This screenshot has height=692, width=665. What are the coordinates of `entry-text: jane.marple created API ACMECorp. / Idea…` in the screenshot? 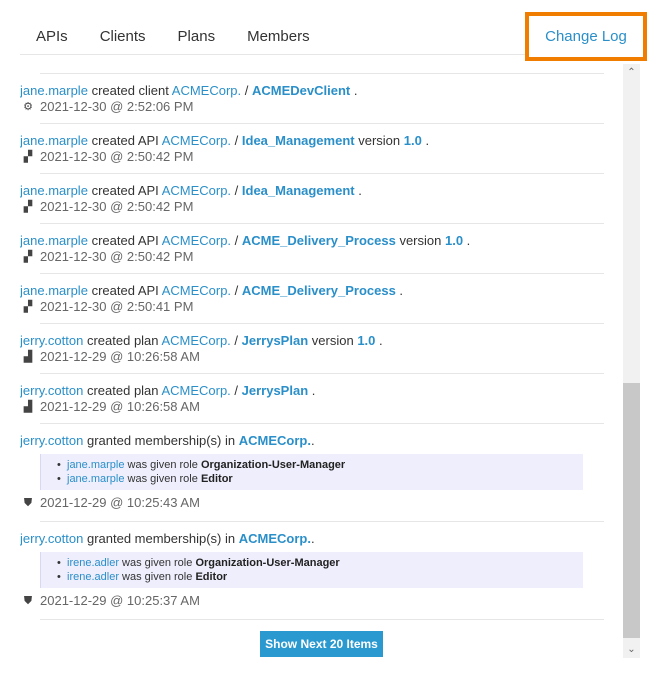 It's located at (225, 140).